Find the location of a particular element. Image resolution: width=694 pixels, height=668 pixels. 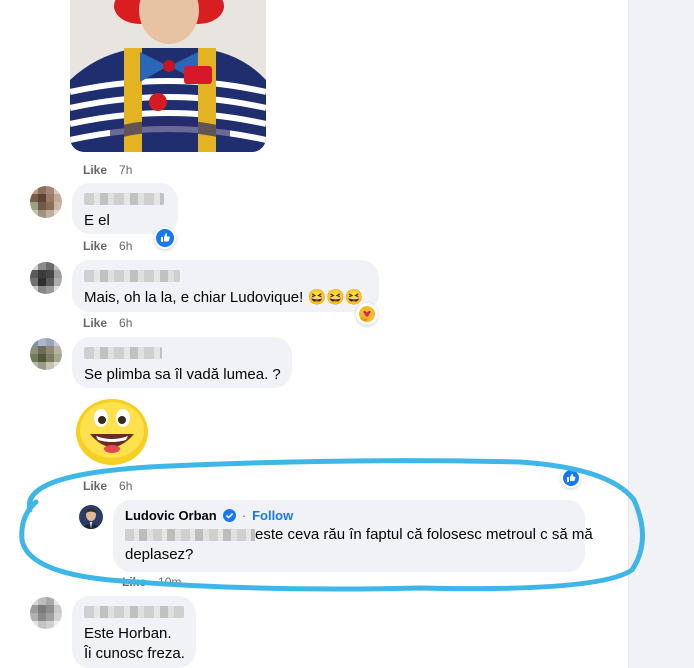

follow-button: Follow is located at coordinates (272, 515).